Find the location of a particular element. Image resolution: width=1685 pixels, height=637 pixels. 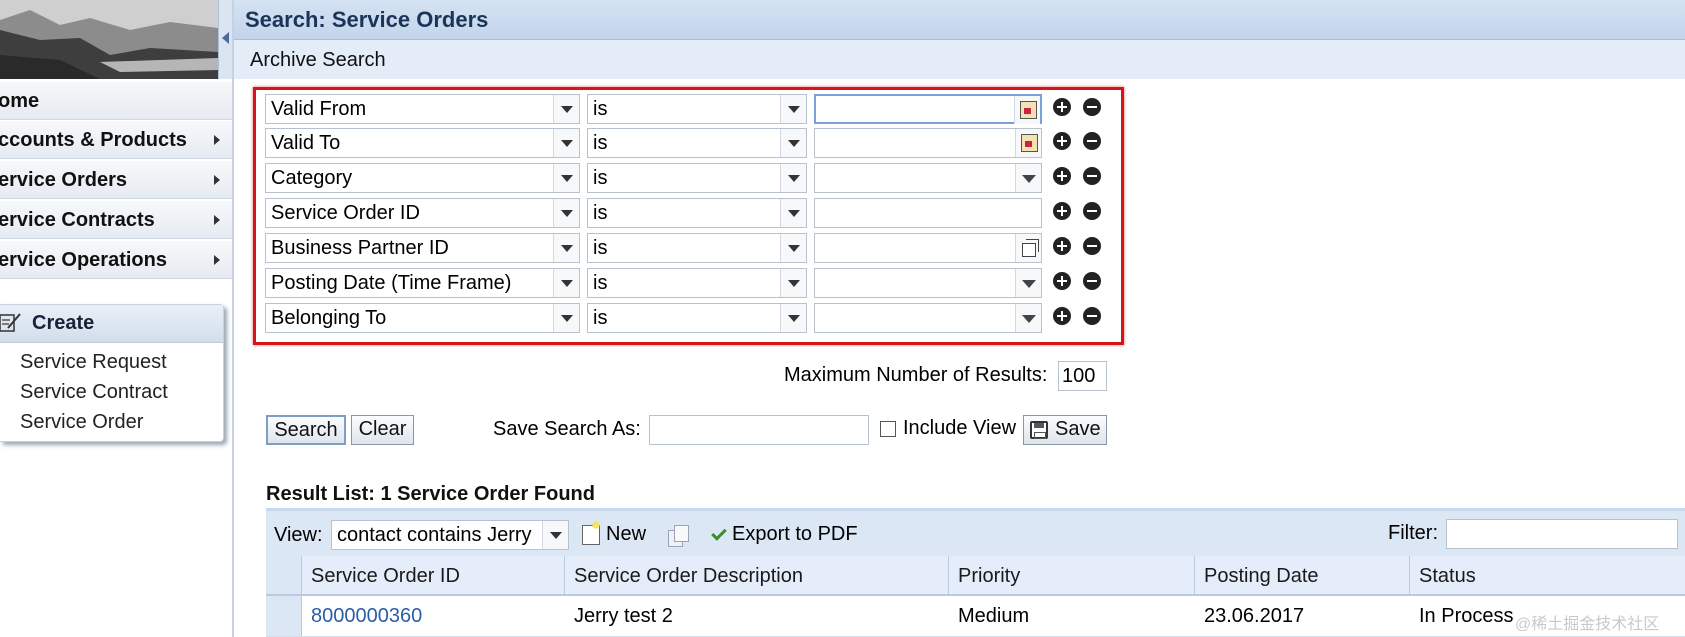

create-service-contract-link: Service Contract is located at coordinates (111, 392).